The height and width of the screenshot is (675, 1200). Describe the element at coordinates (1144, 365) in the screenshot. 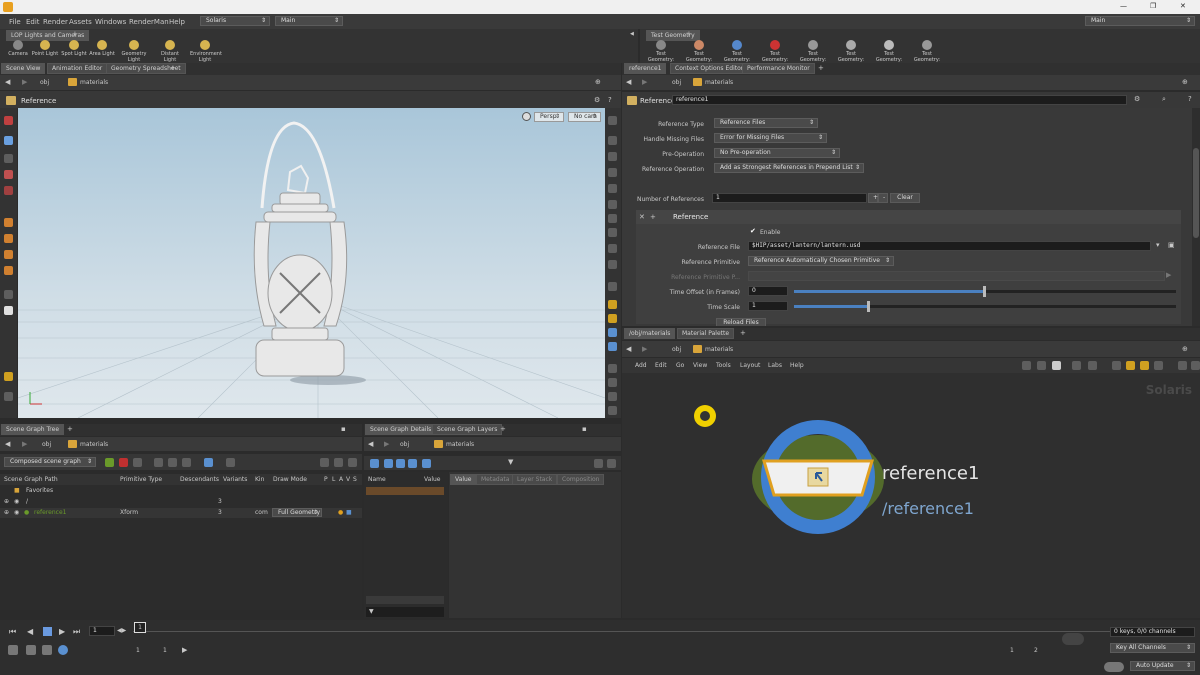

I see `netbox-icon` at that location.